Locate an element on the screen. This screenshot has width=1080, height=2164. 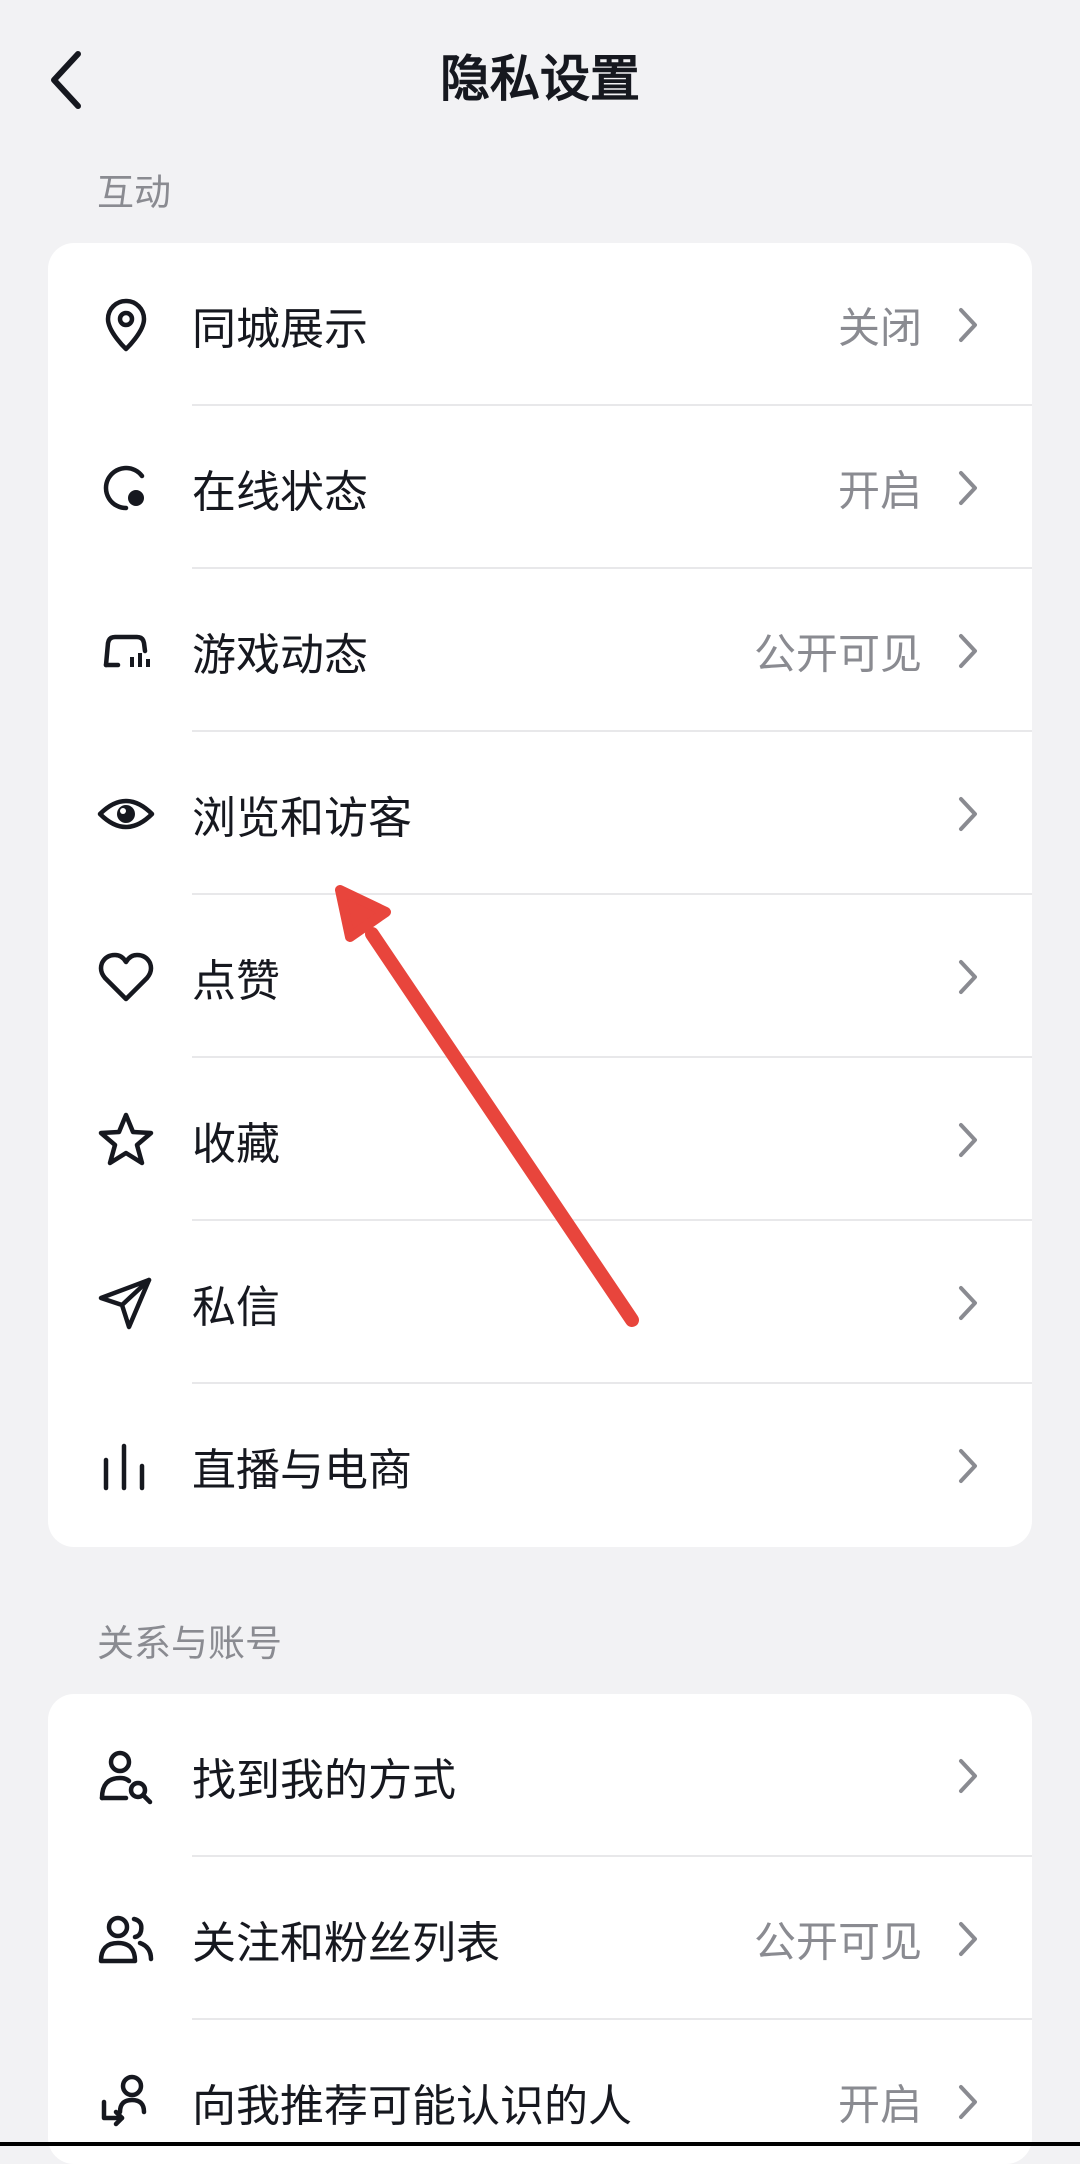
row-label: 点赞 is located at coordinates (236, 981).